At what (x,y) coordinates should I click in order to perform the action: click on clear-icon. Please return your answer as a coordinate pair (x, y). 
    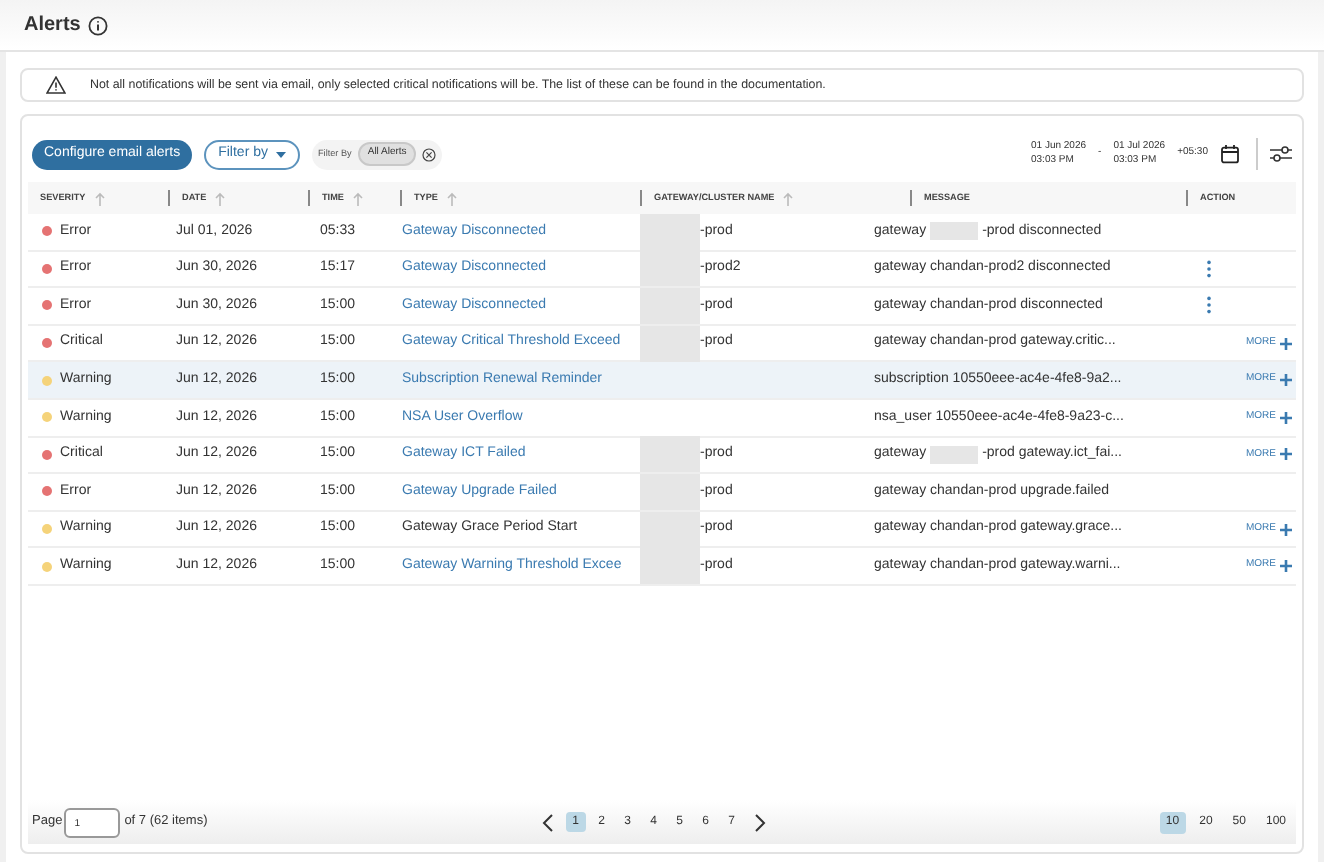
    Looking at the image, I should click on (429, 154).